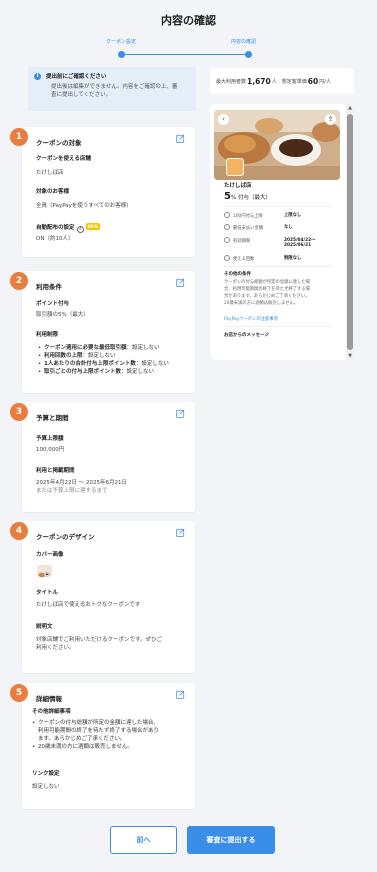  Describe the element at coordinates (82, 372) in the screenshot. I see `limit-label: 取引ごとの付与上限ポイント数` at that location.